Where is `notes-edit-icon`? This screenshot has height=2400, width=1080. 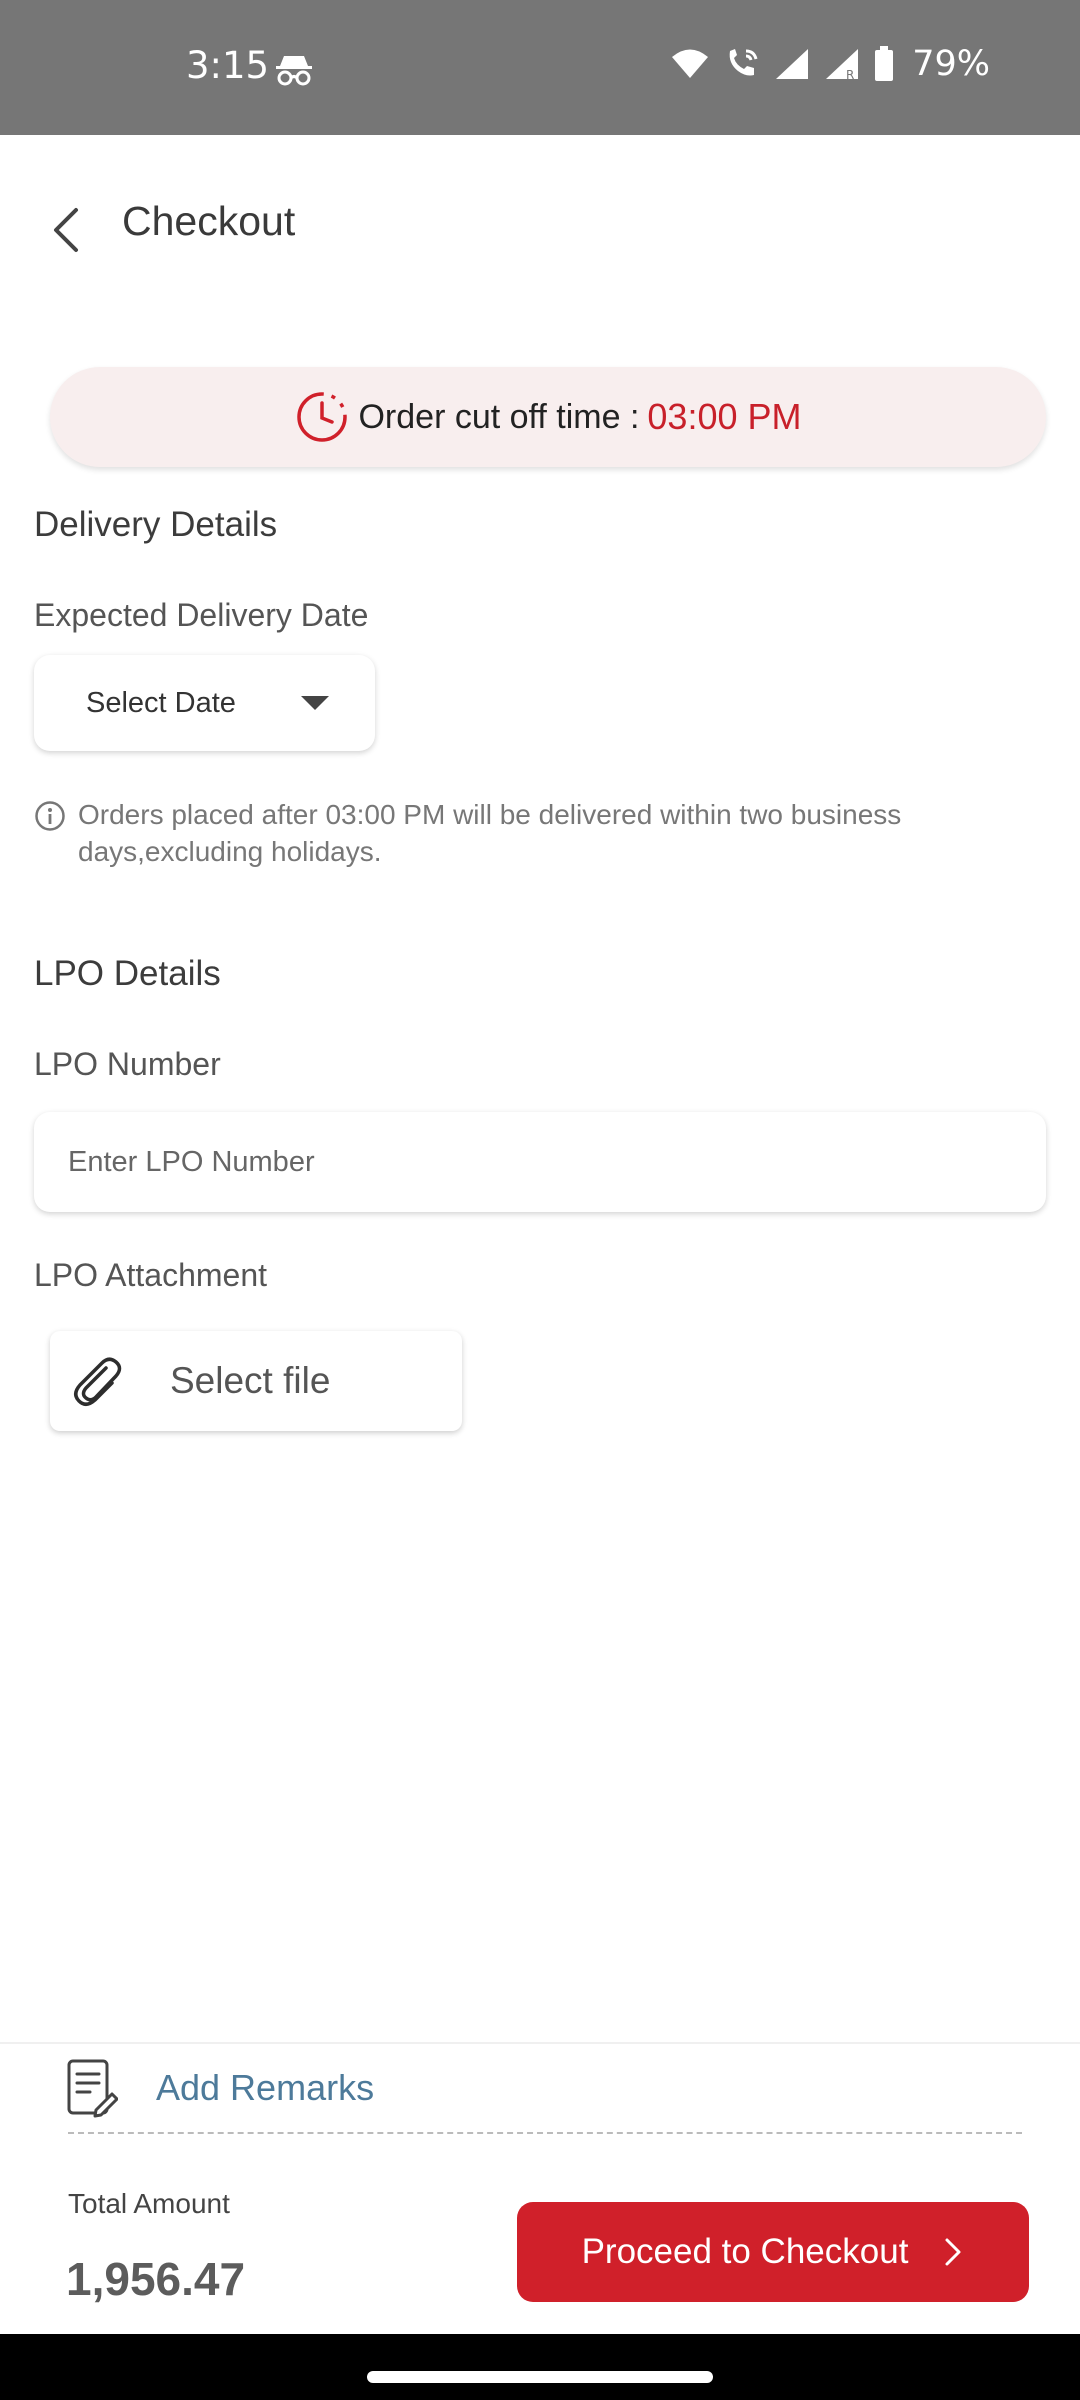
notes-edit-icon is located at coordinates (92, 2088).